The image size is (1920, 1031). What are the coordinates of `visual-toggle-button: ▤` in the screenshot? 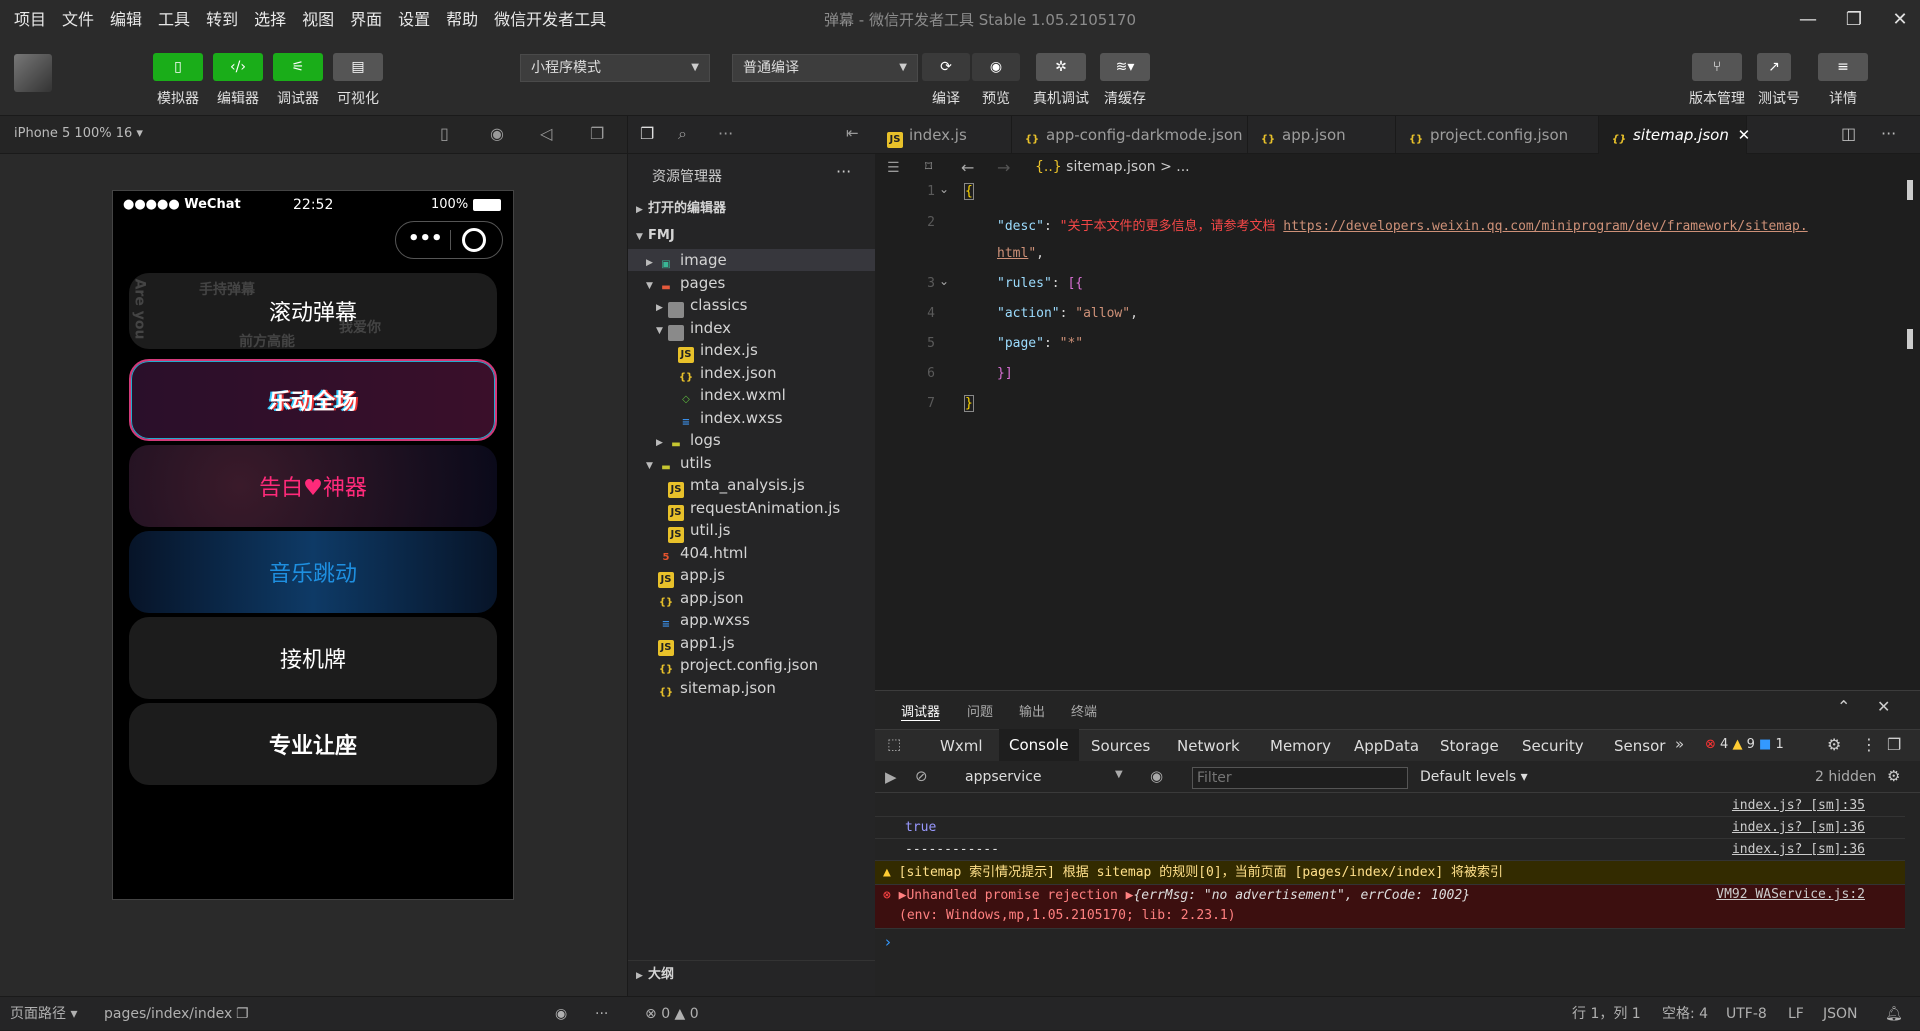 It's located at (358, 67).